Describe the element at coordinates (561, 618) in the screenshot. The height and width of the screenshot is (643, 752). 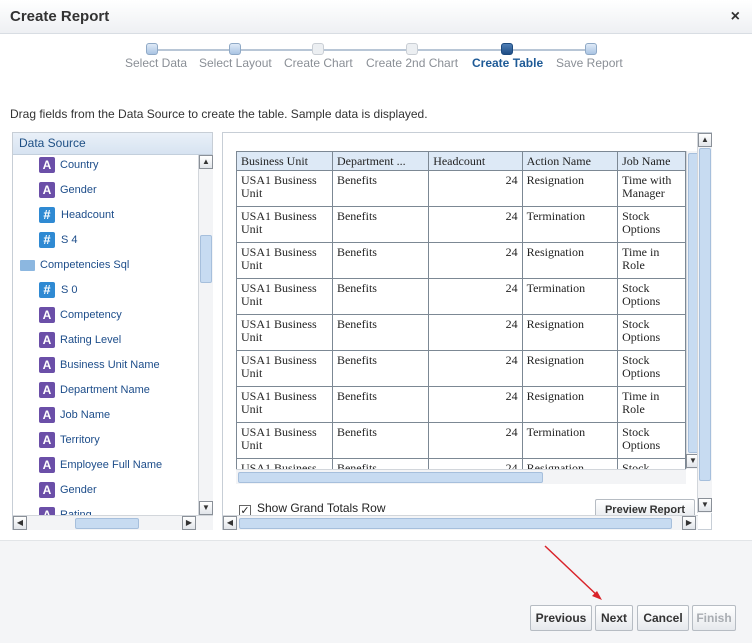
I see `previous-button: Previous` at that location.